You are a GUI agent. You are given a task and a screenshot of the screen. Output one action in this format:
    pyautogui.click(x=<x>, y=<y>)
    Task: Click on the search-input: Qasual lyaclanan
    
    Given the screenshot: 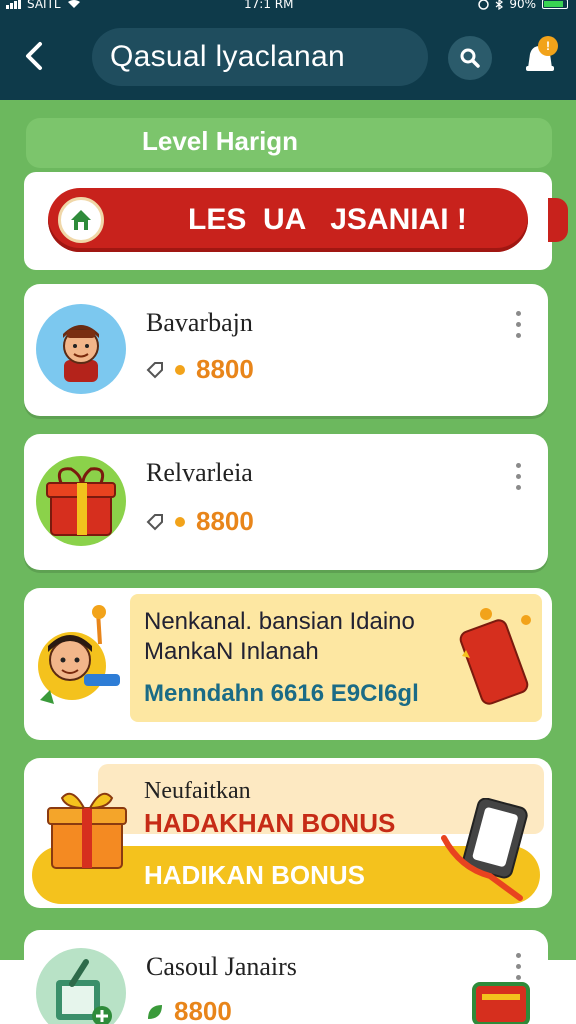 What is the action you would take?
    pyautogui.click(x=260, y=57)
    